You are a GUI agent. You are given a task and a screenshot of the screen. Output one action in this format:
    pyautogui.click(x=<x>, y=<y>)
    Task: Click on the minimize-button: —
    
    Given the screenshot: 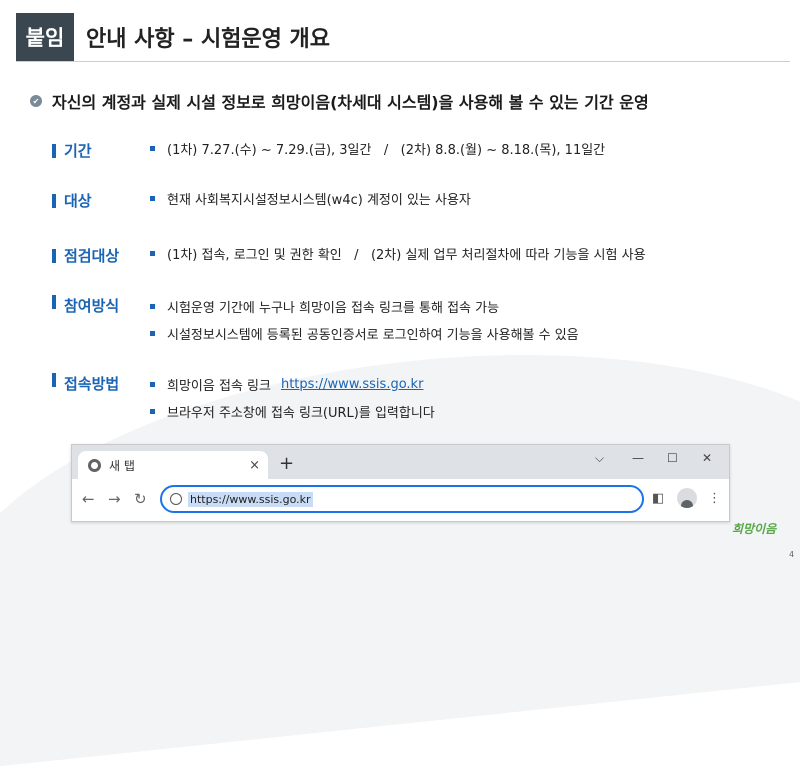 What is the action you would take?
    pyautogui.click(x=638, y=458)
    